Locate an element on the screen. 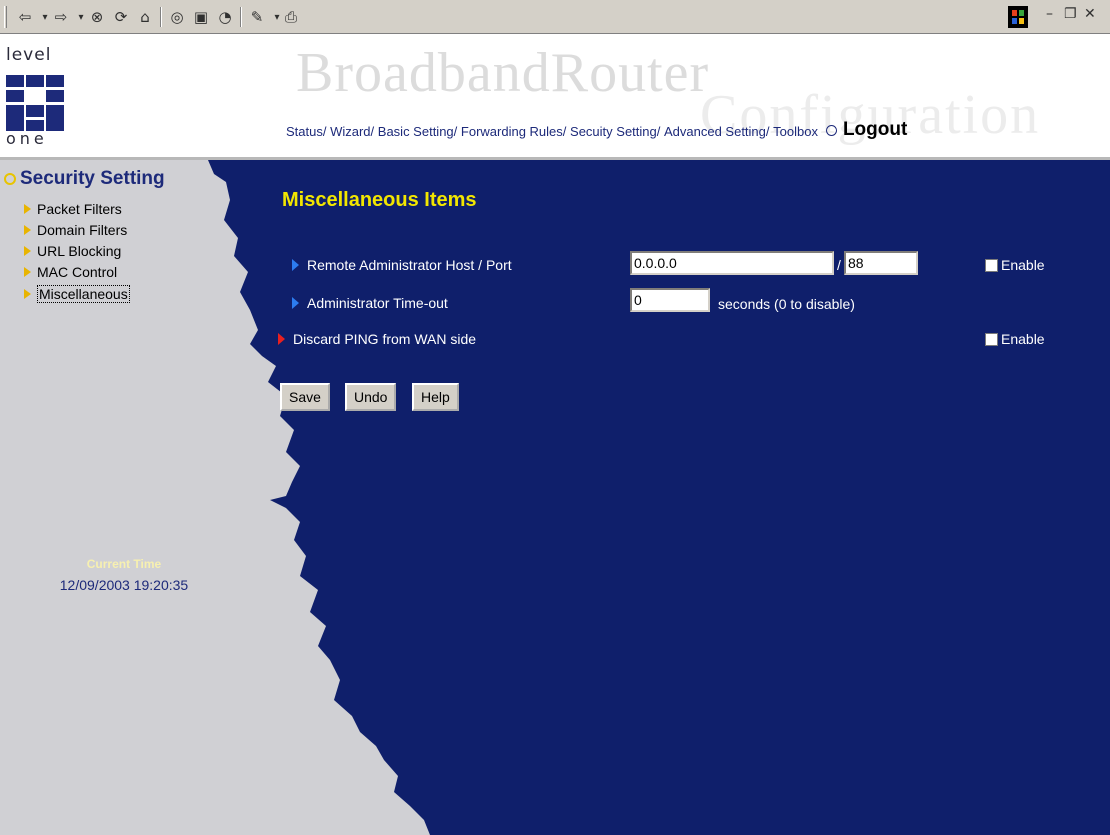  edit-icon: ✎ is located at coordinates (257, 17).